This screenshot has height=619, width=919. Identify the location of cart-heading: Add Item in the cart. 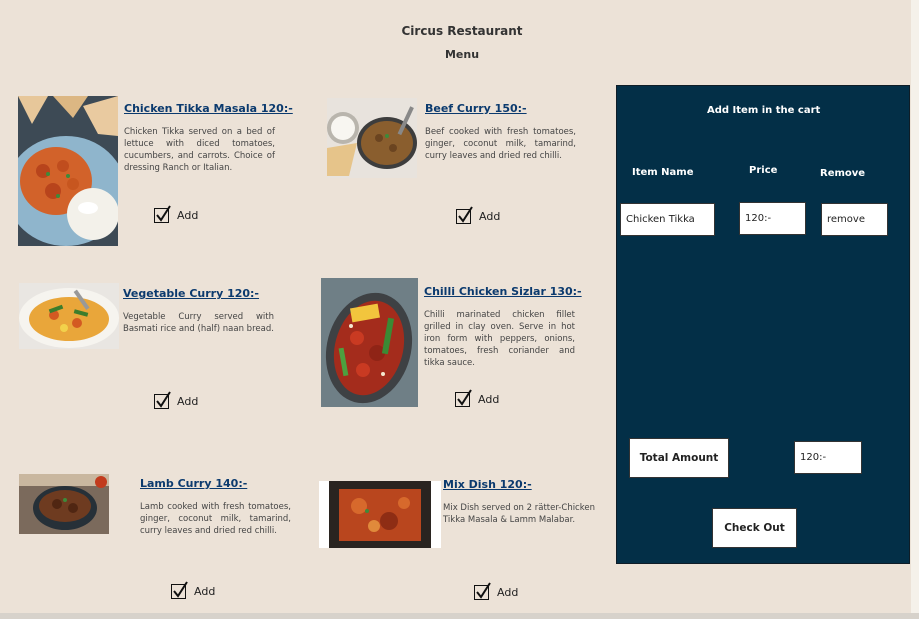
(764, 110).